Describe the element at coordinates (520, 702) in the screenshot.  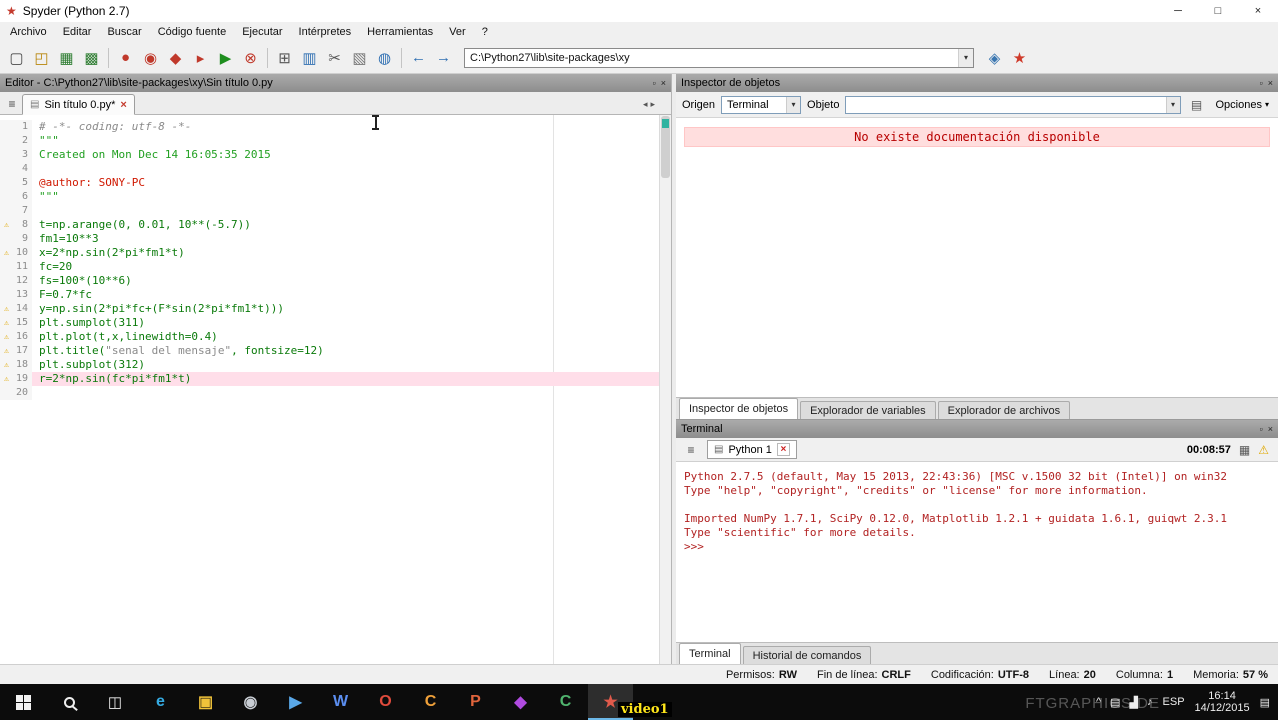
I see `taskbar-app-icon: ◆` at that location.